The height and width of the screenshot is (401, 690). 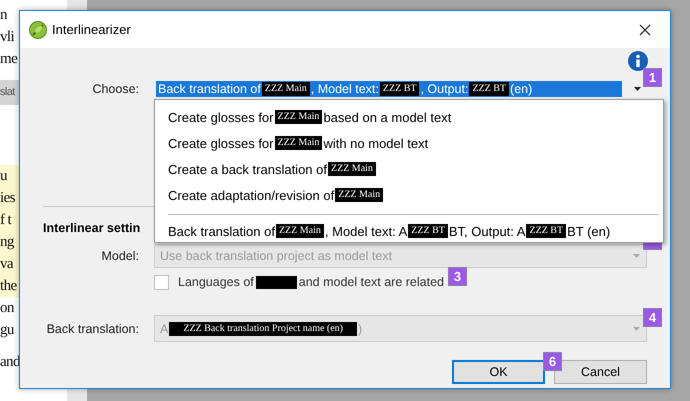 What do you see at coordinates (645, 30) in the screenshot?
I see `close-icon` at bounding box center [645, 30].